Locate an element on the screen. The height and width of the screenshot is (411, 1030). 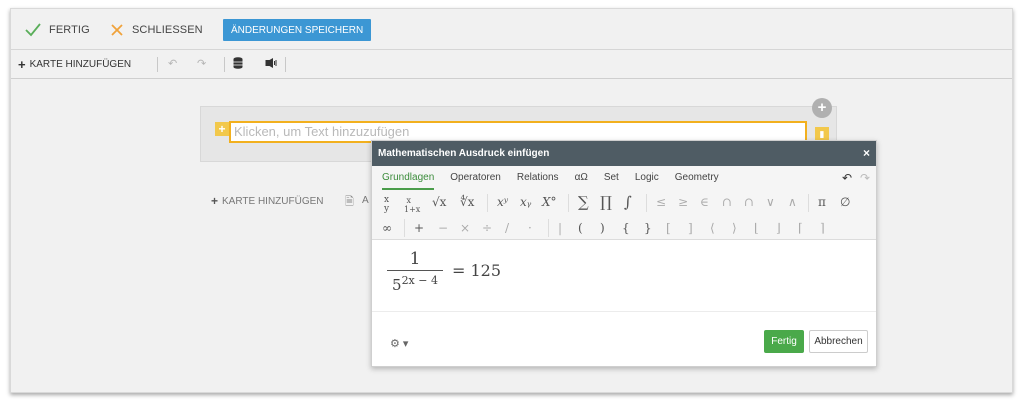
intersection-button-2: ∩ is located at coordinates (749, 202).